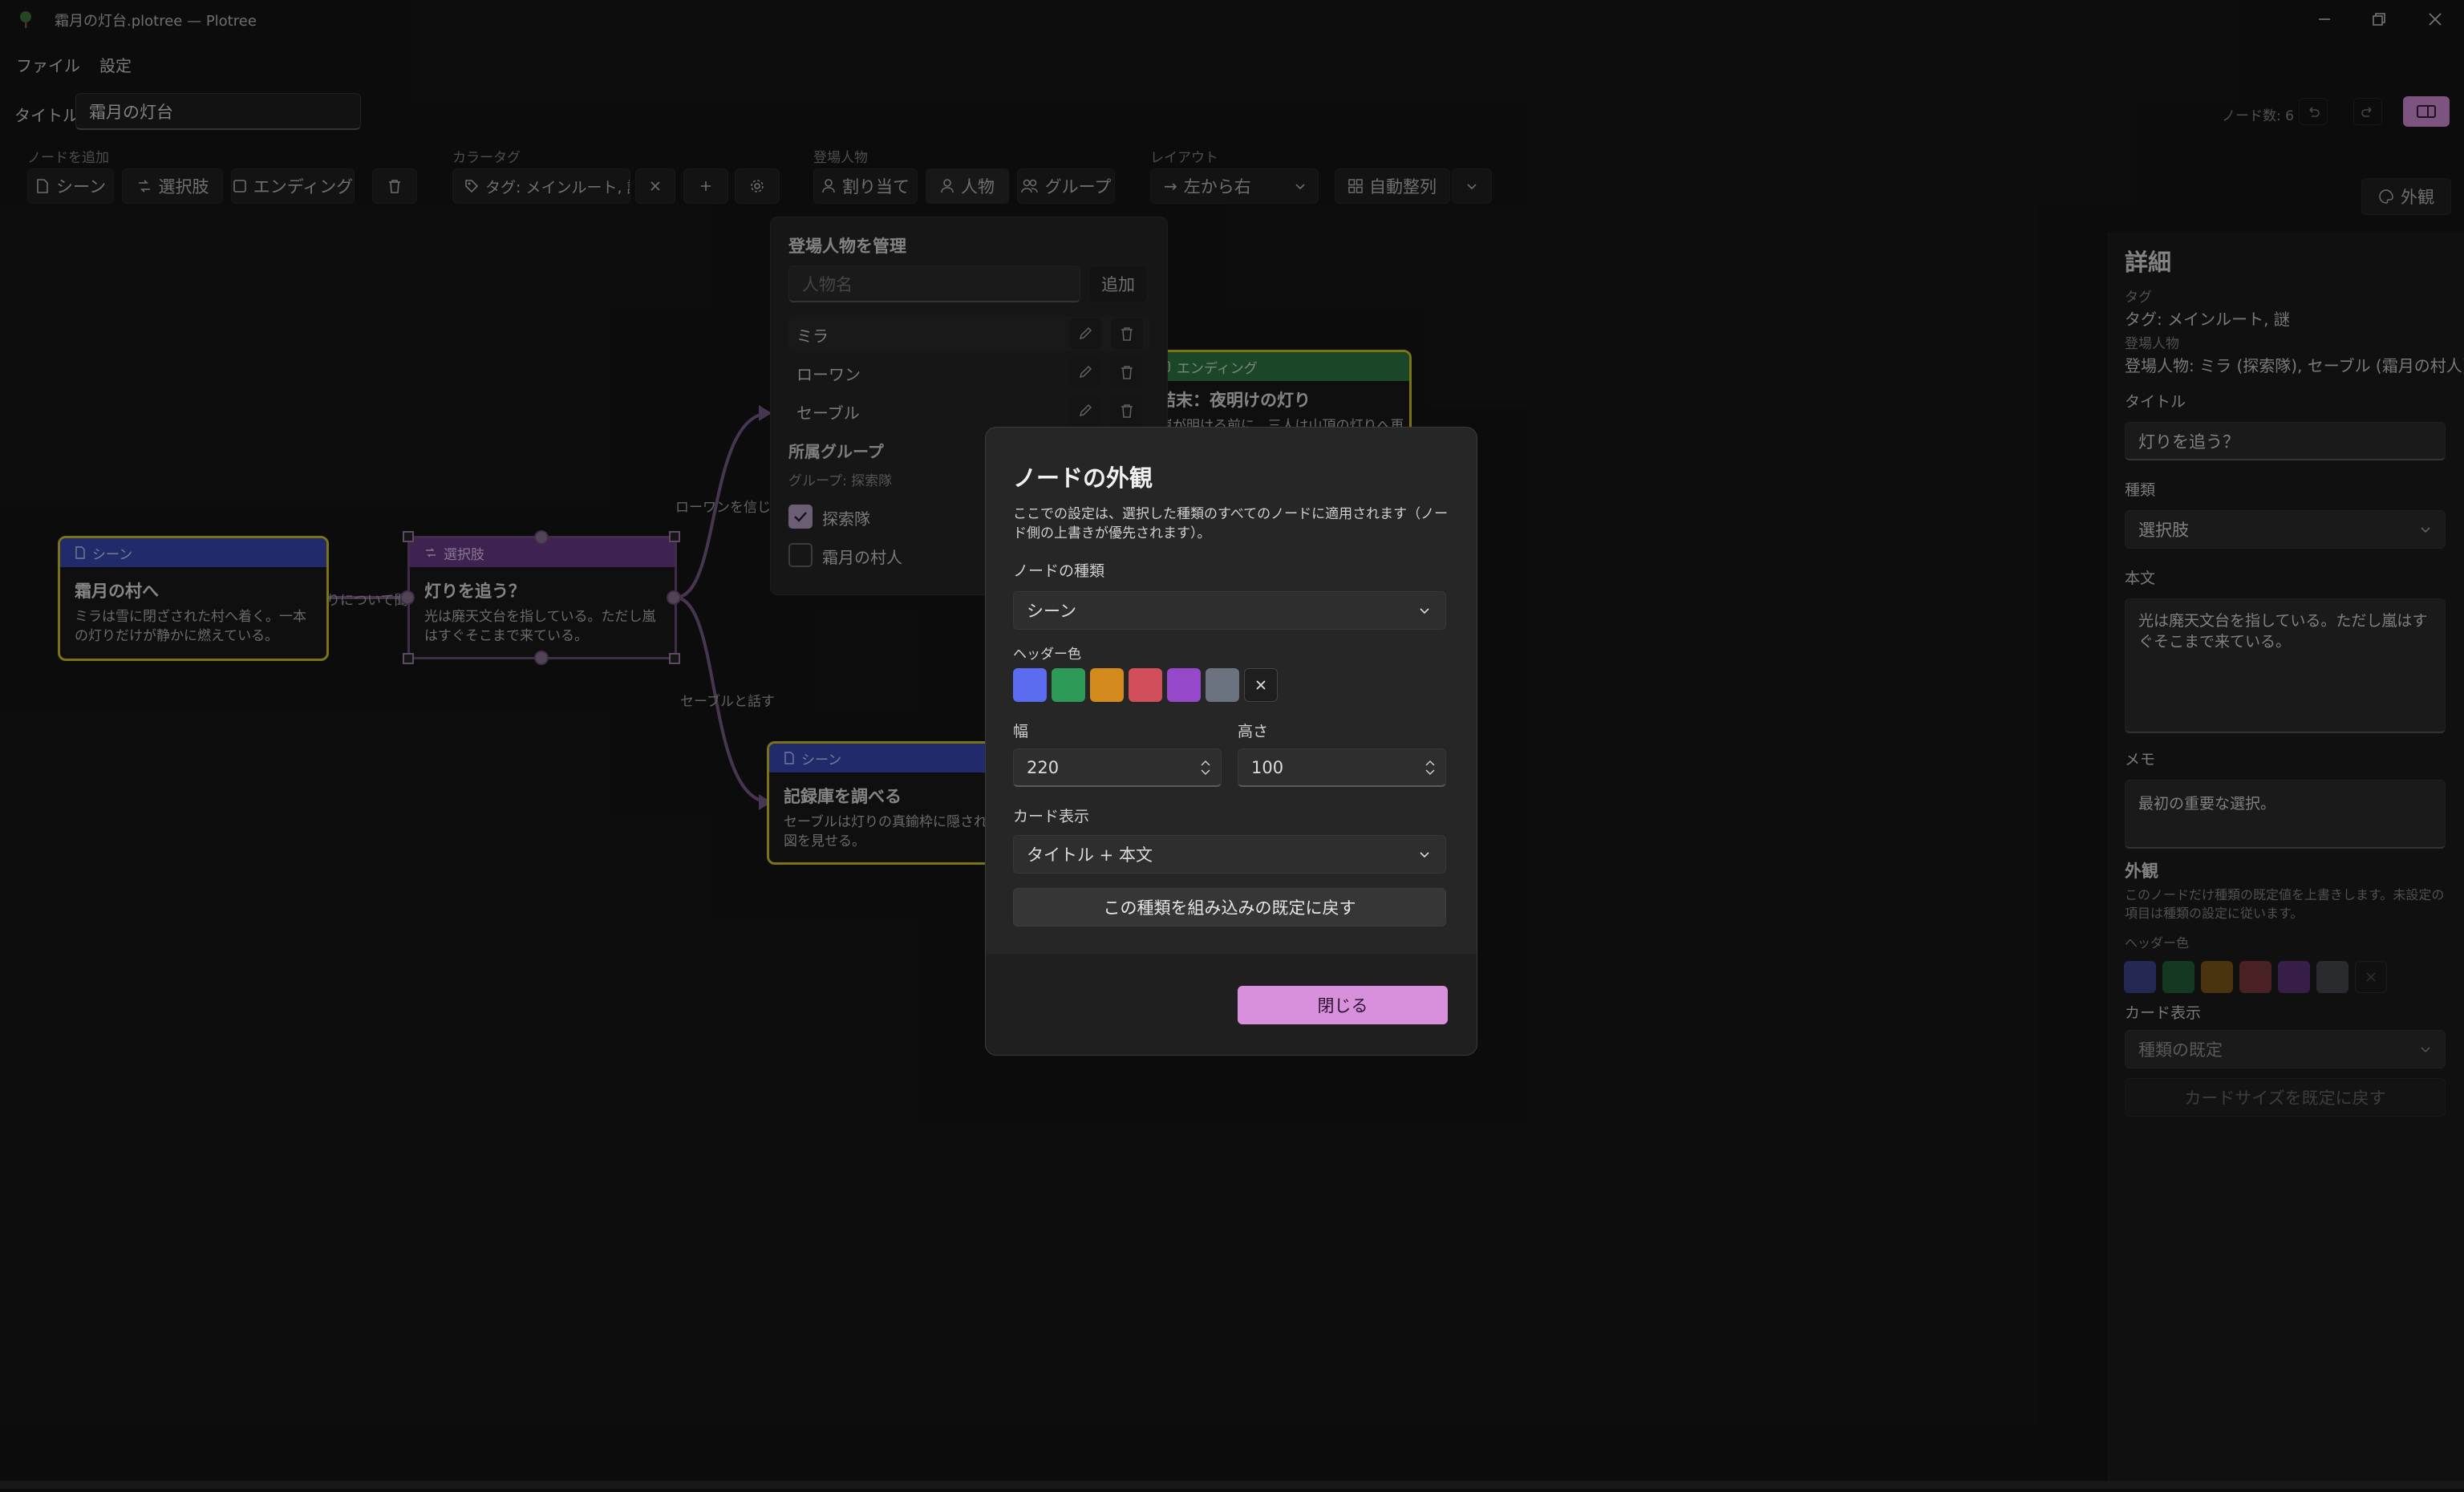 The height and width of the screenshot is (1492, 2464). I want to click on card-display-label: カード表示, so click(1051, 816).